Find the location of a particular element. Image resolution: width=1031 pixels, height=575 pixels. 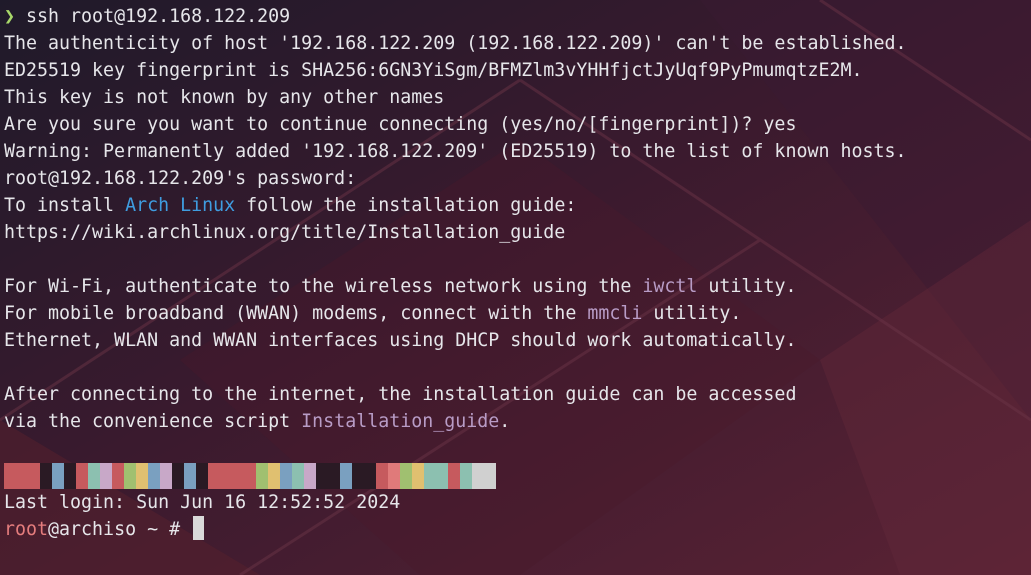

prompt-user: root is located at coordinates (26, 529).